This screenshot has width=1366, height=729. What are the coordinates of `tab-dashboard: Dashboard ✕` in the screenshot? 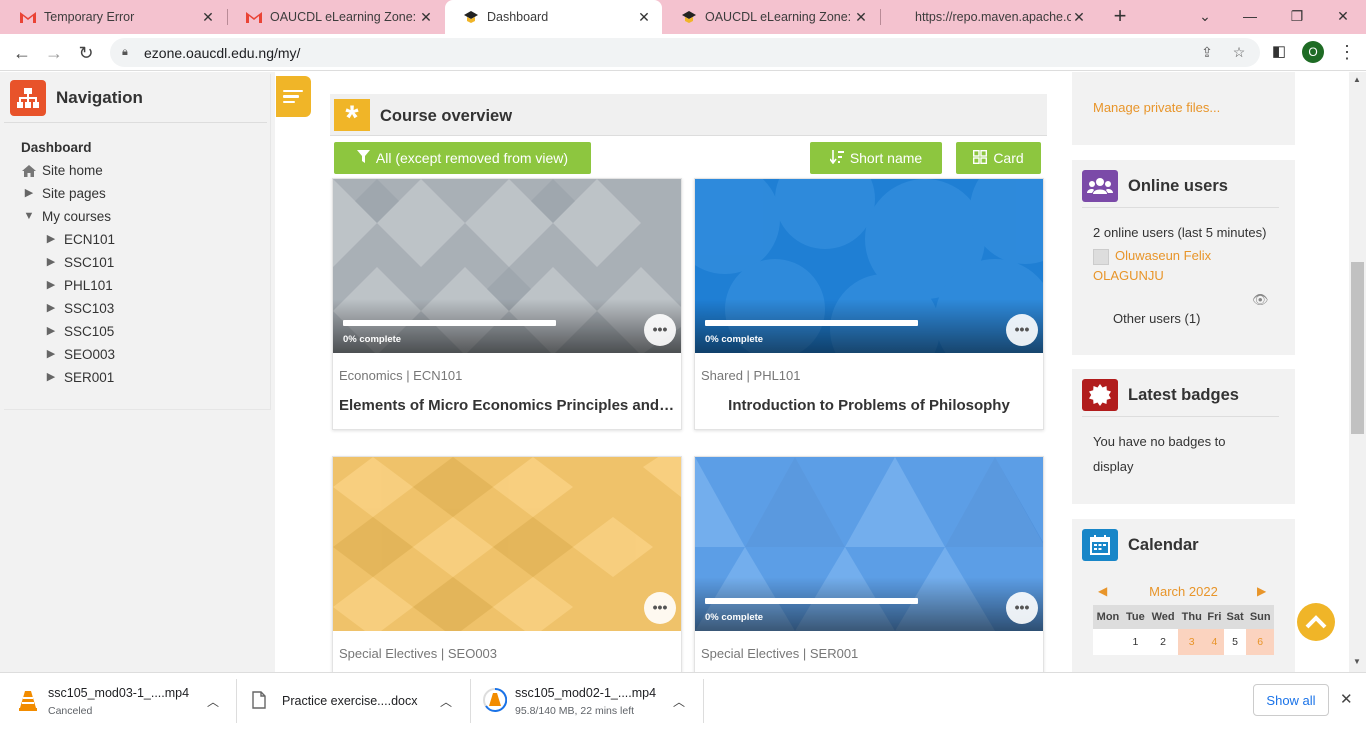 It's located at (553, 17).